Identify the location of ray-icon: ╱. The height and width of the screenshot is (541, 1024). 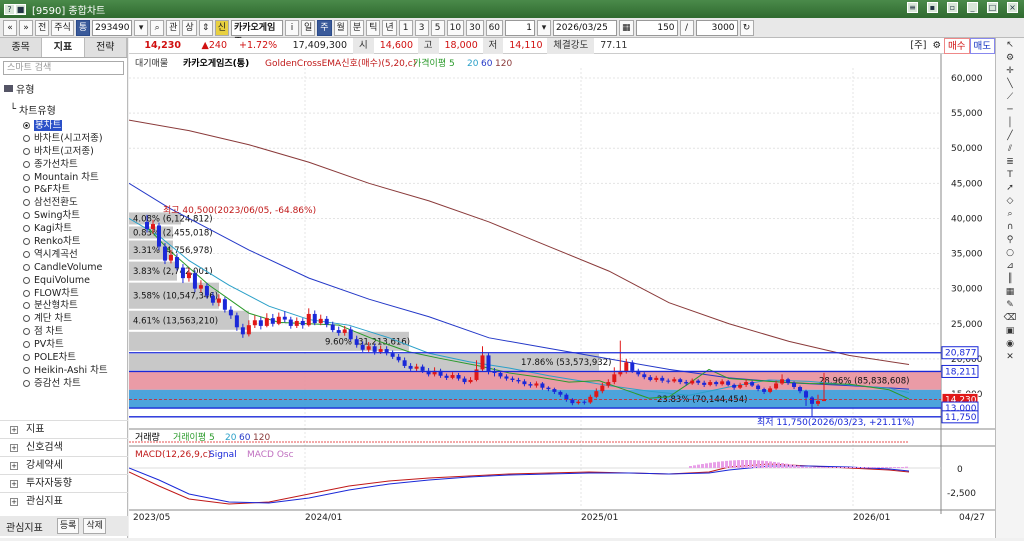
(1010, 136).